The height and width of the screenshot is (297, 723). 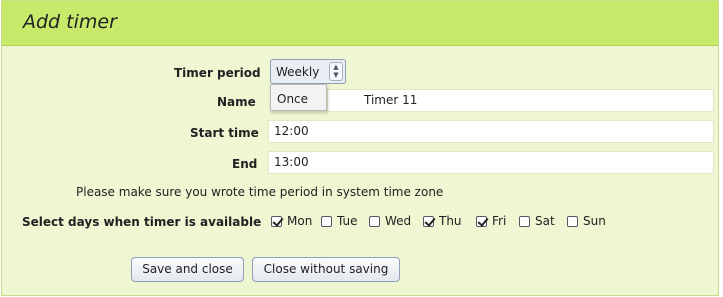 What do you see at coordinates (236, 102) in the screenshot?
I see `name-label: Name` at bounding box center [236, 102].